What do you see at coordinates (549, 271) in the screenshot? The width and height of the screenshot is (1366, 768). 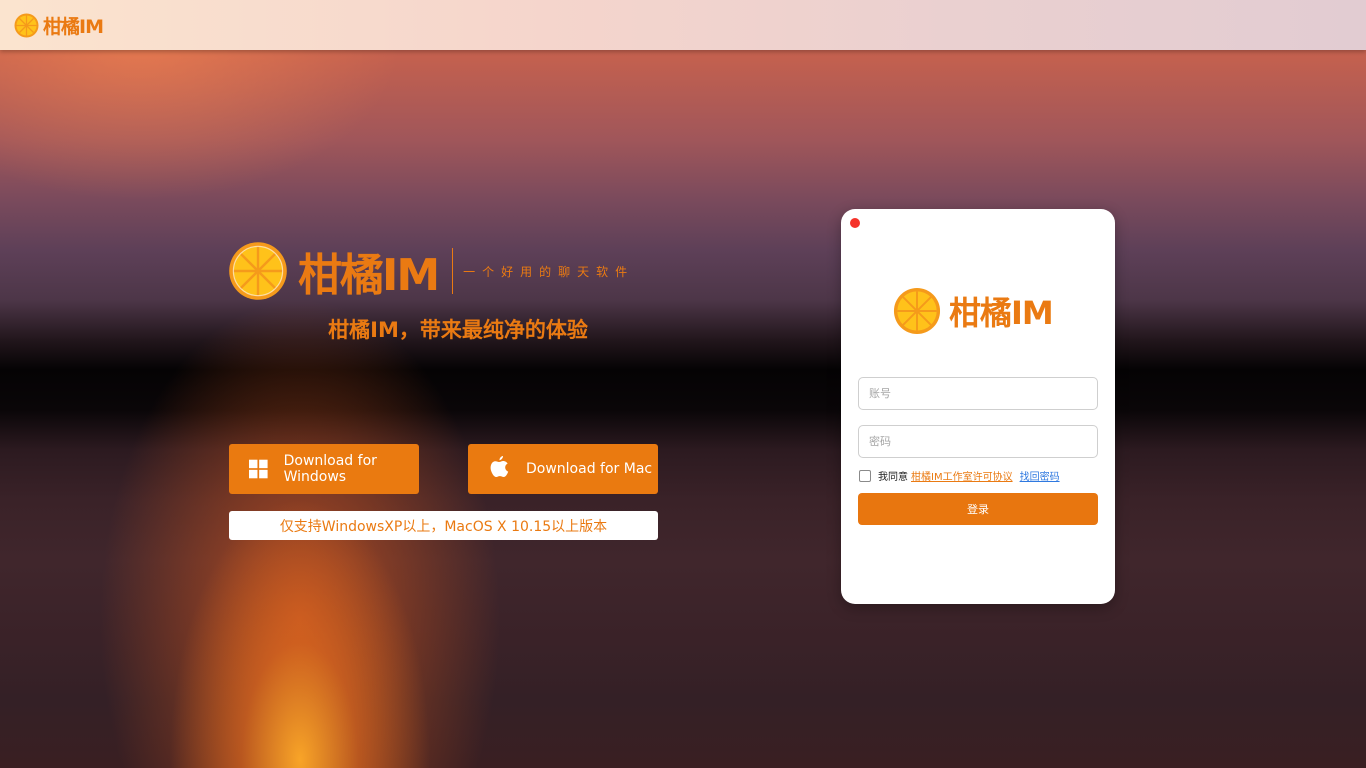 I see `hero-tagline: 一个好用的聊天软件` at bounding box center [549, 271].